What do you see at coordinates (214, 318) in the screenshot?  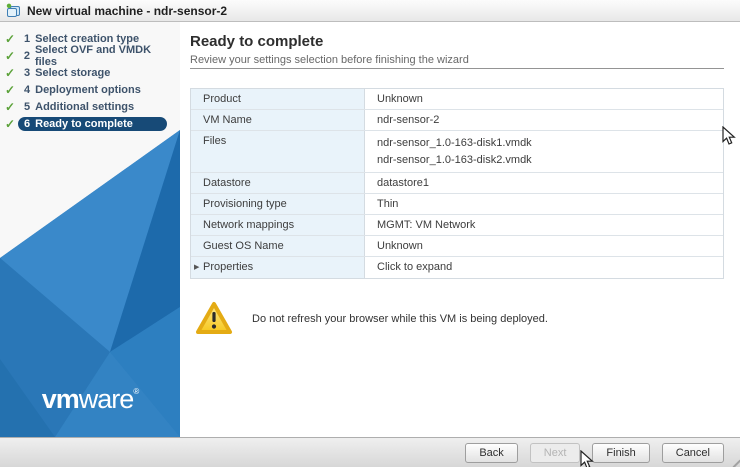 I see `warning-triangle-icon` at bounding box center [214, 318].